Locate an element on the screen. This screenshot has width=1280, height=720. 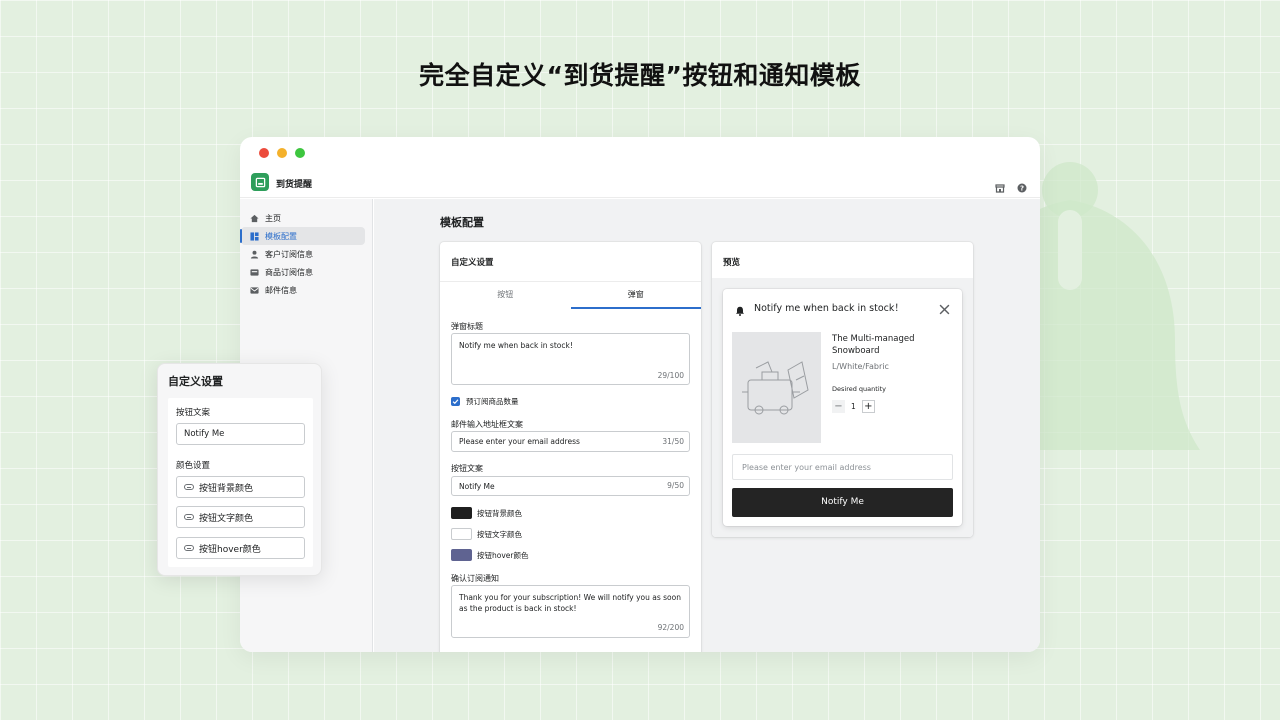
tab-button: 按钮 is located at coordinates (505, 295).